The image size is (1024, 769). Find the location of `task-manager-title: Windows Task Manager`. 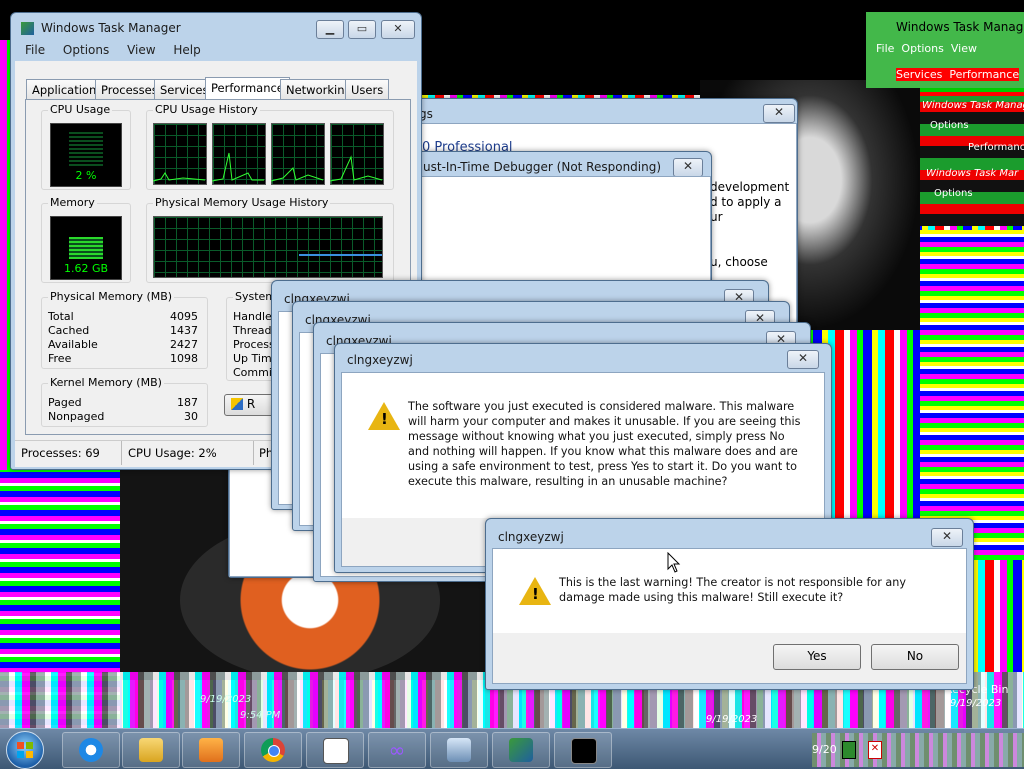

task-manager-title: Windows Task Manager is located at coordinates (111, 28).